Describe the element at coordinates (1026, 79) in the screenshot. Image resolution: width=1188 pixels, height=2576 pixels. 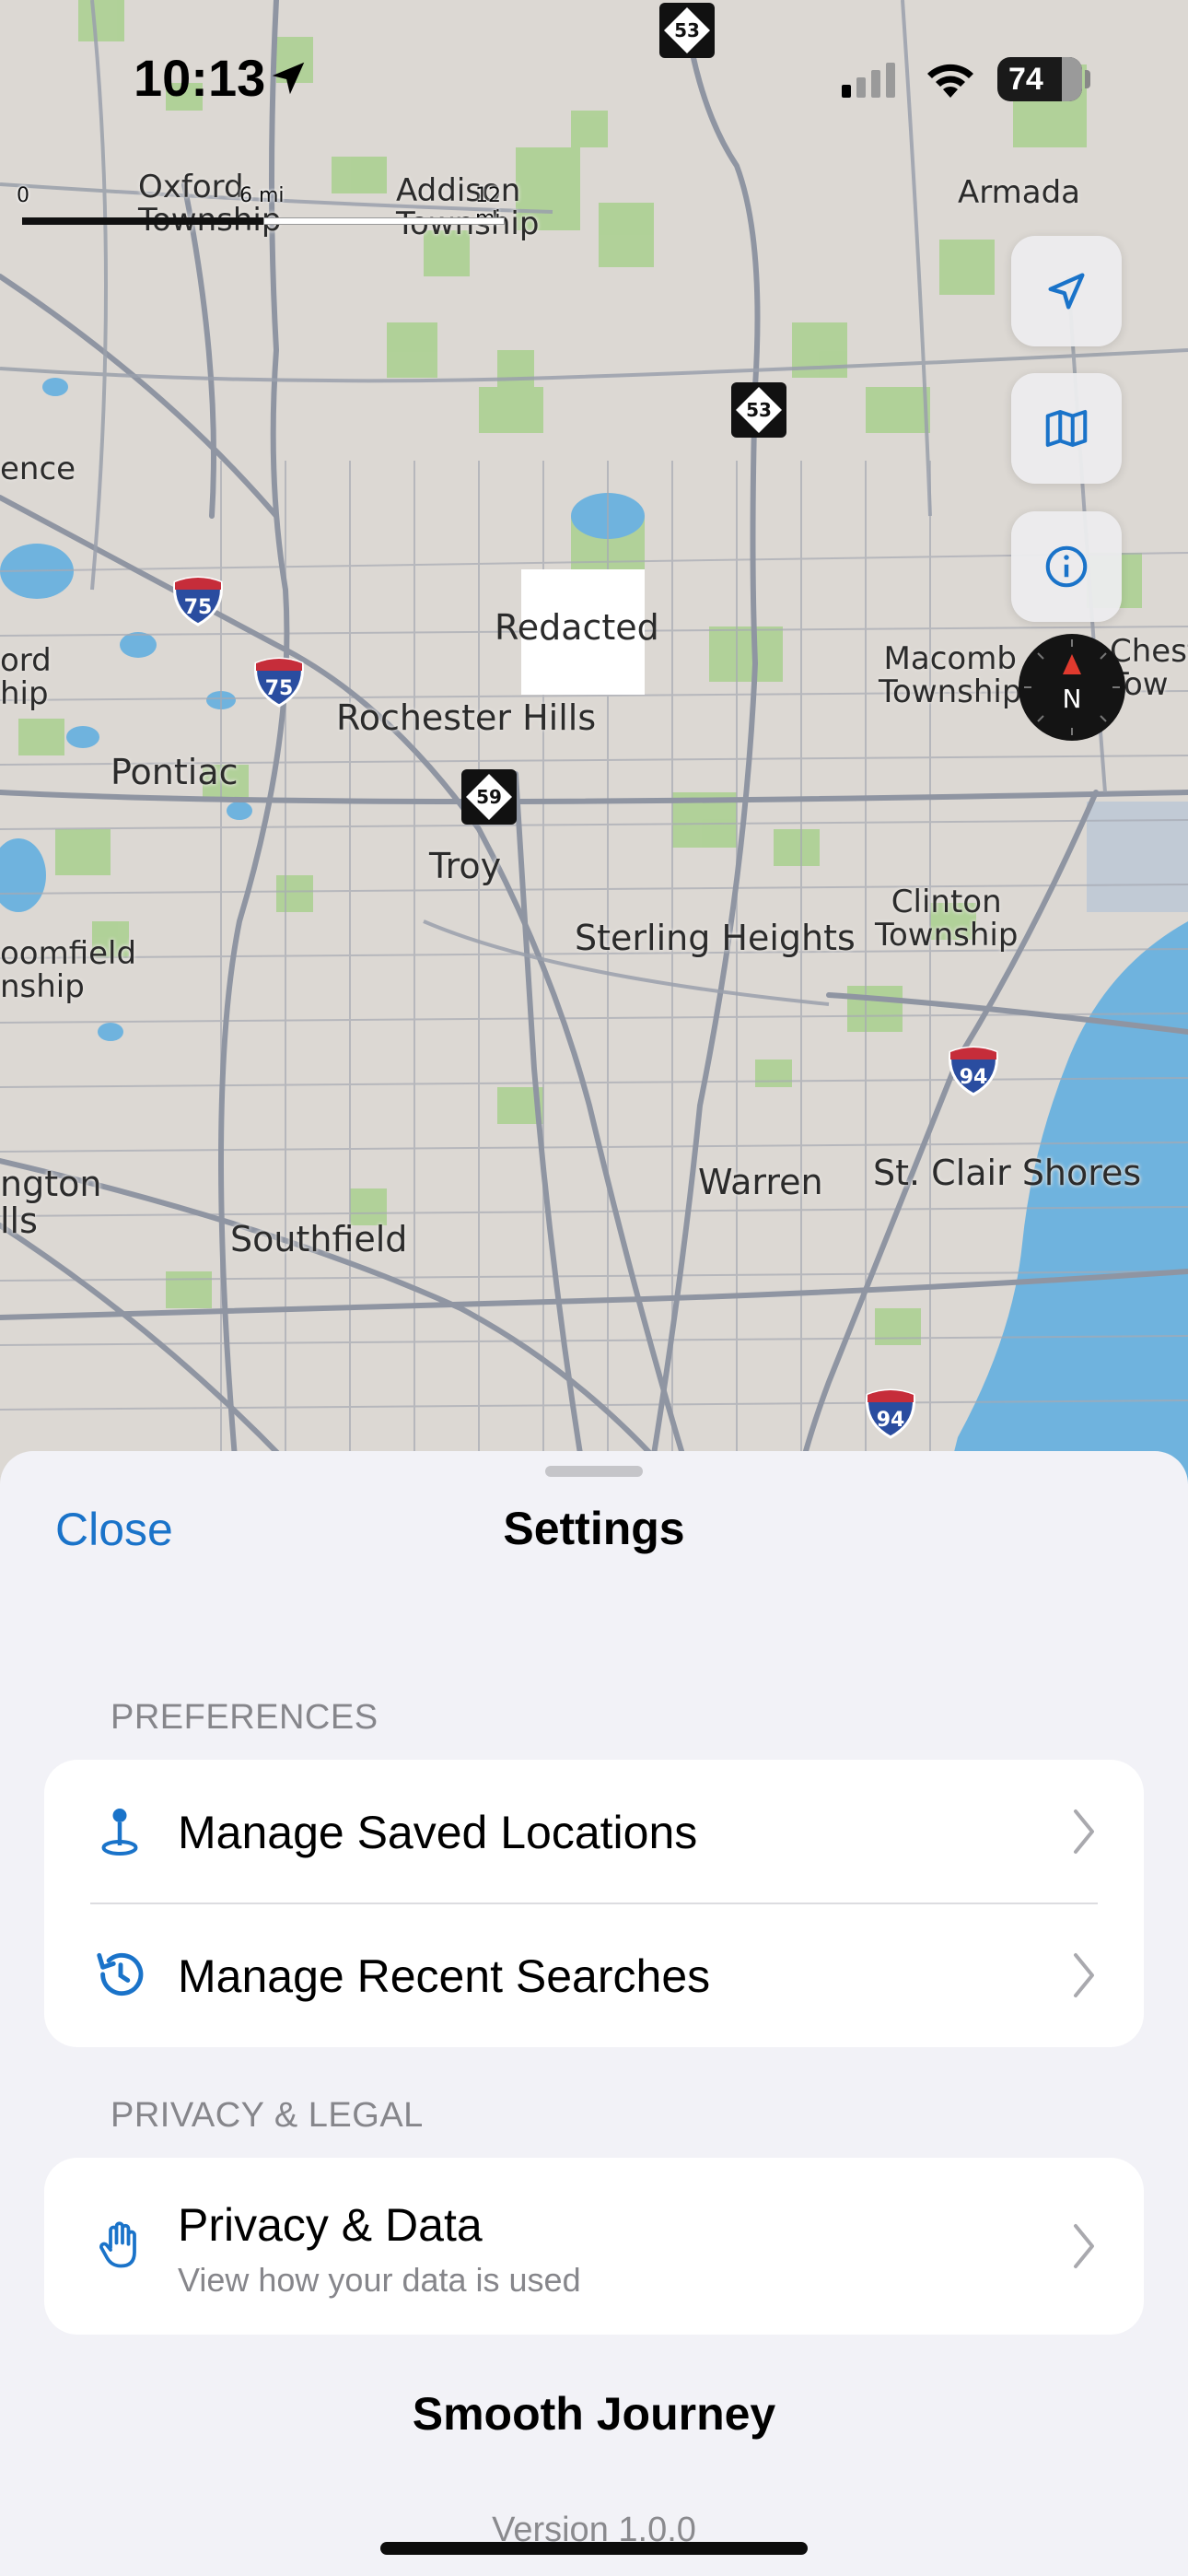
I see `battery-level: 74` at that location.